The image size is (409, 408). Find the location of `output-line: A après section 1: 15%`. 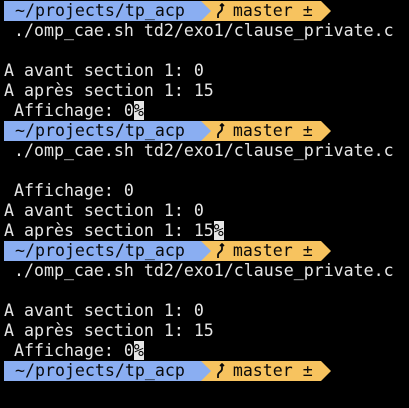

output-line: A après section 1: 15% is located at coordinates (204, 231).